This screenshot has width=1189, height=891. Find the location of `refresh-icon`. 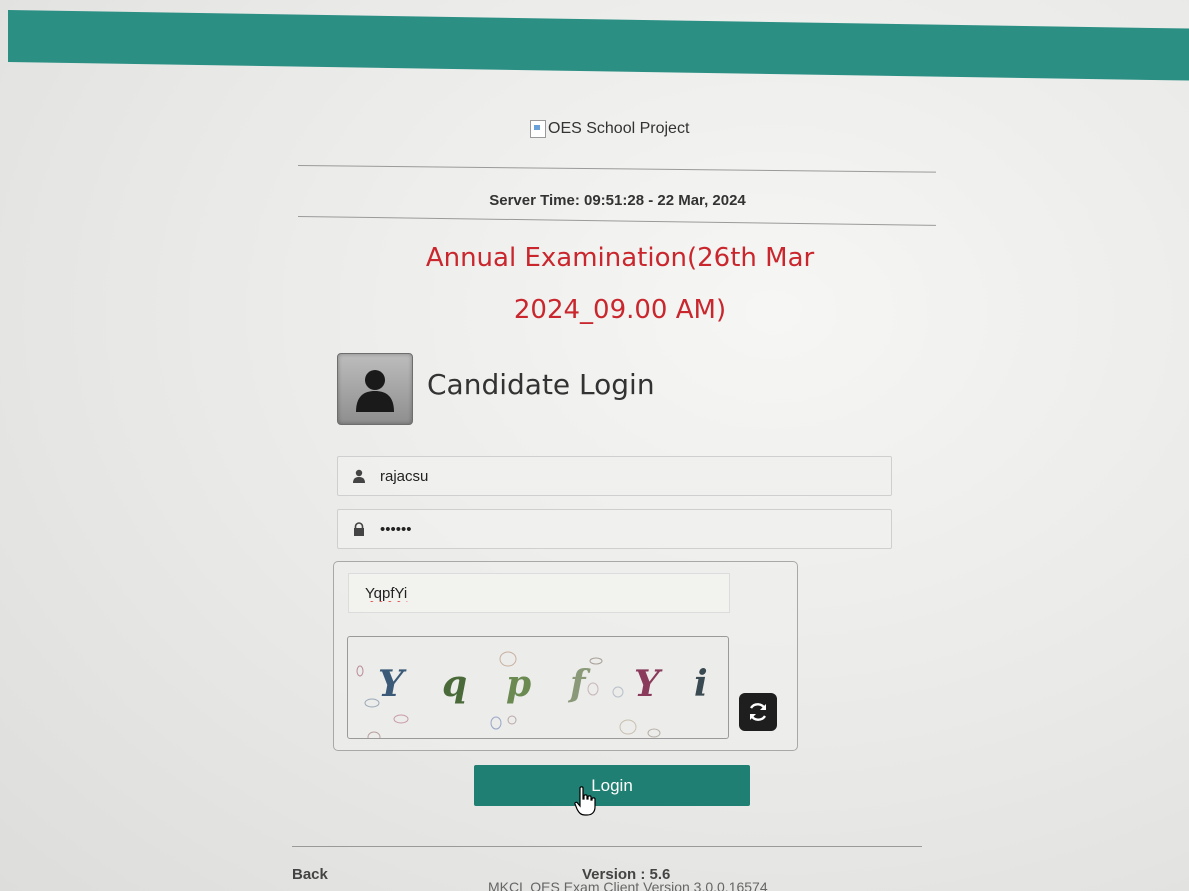

refresh-icon is located at coordinates (758, 712).